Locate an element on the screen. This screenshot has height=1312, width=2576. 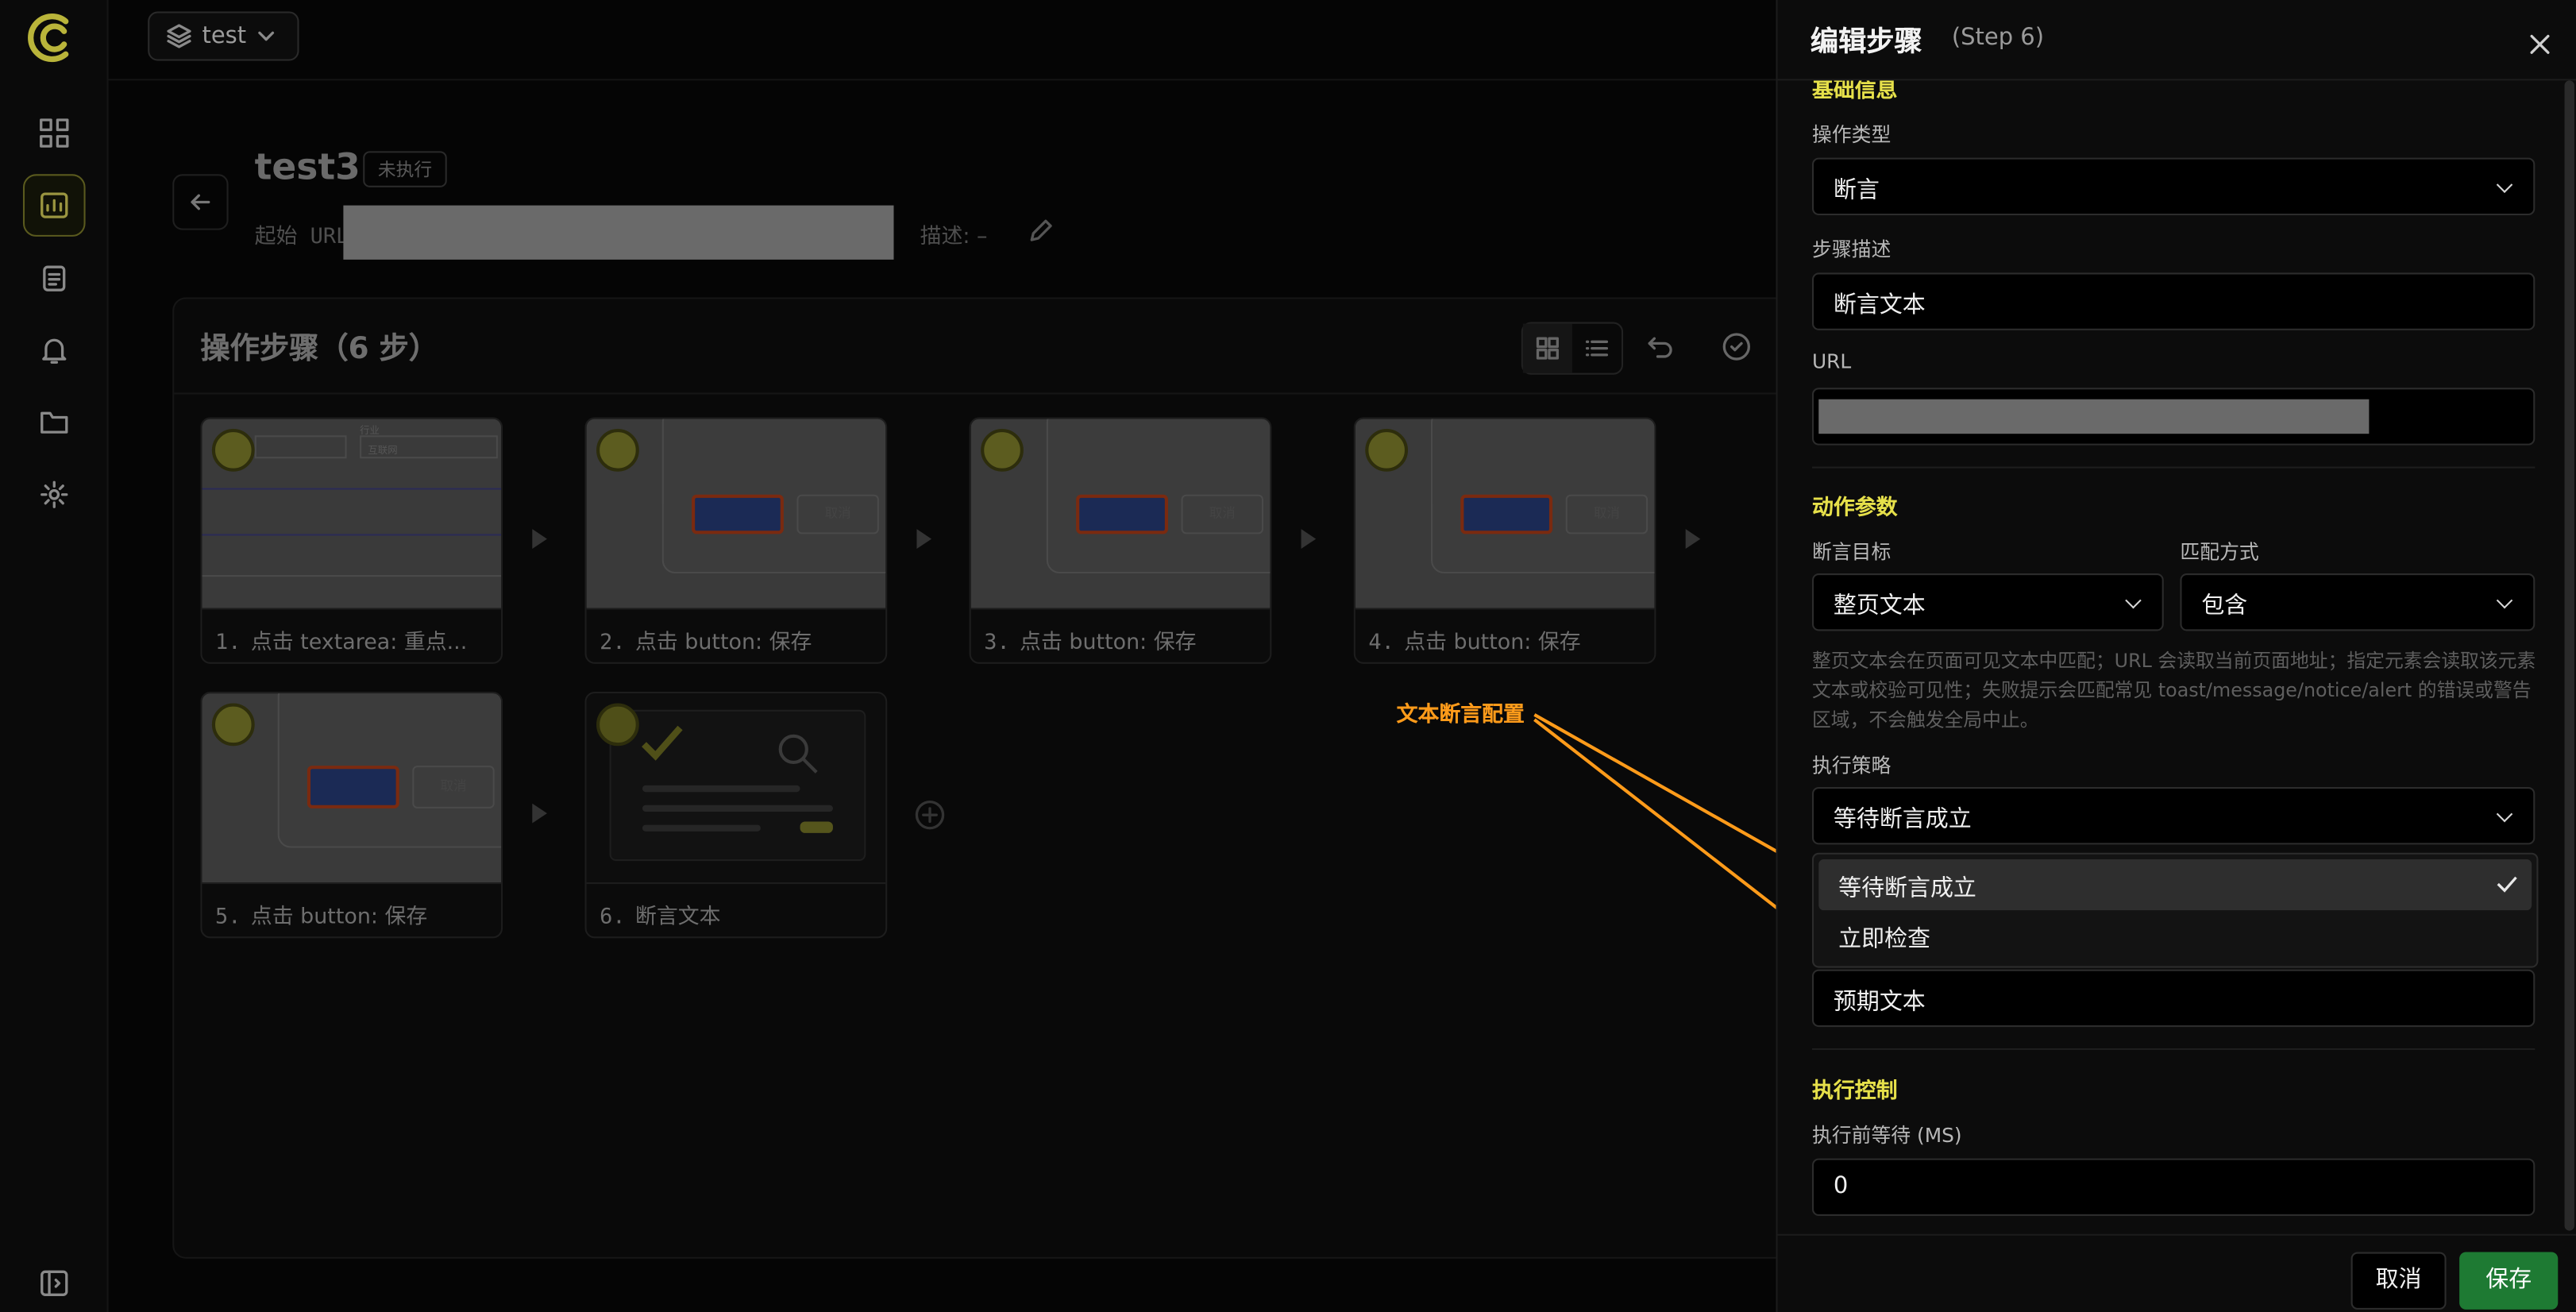
match-mode-select: 包含 is located at coordinates (2358, 602).